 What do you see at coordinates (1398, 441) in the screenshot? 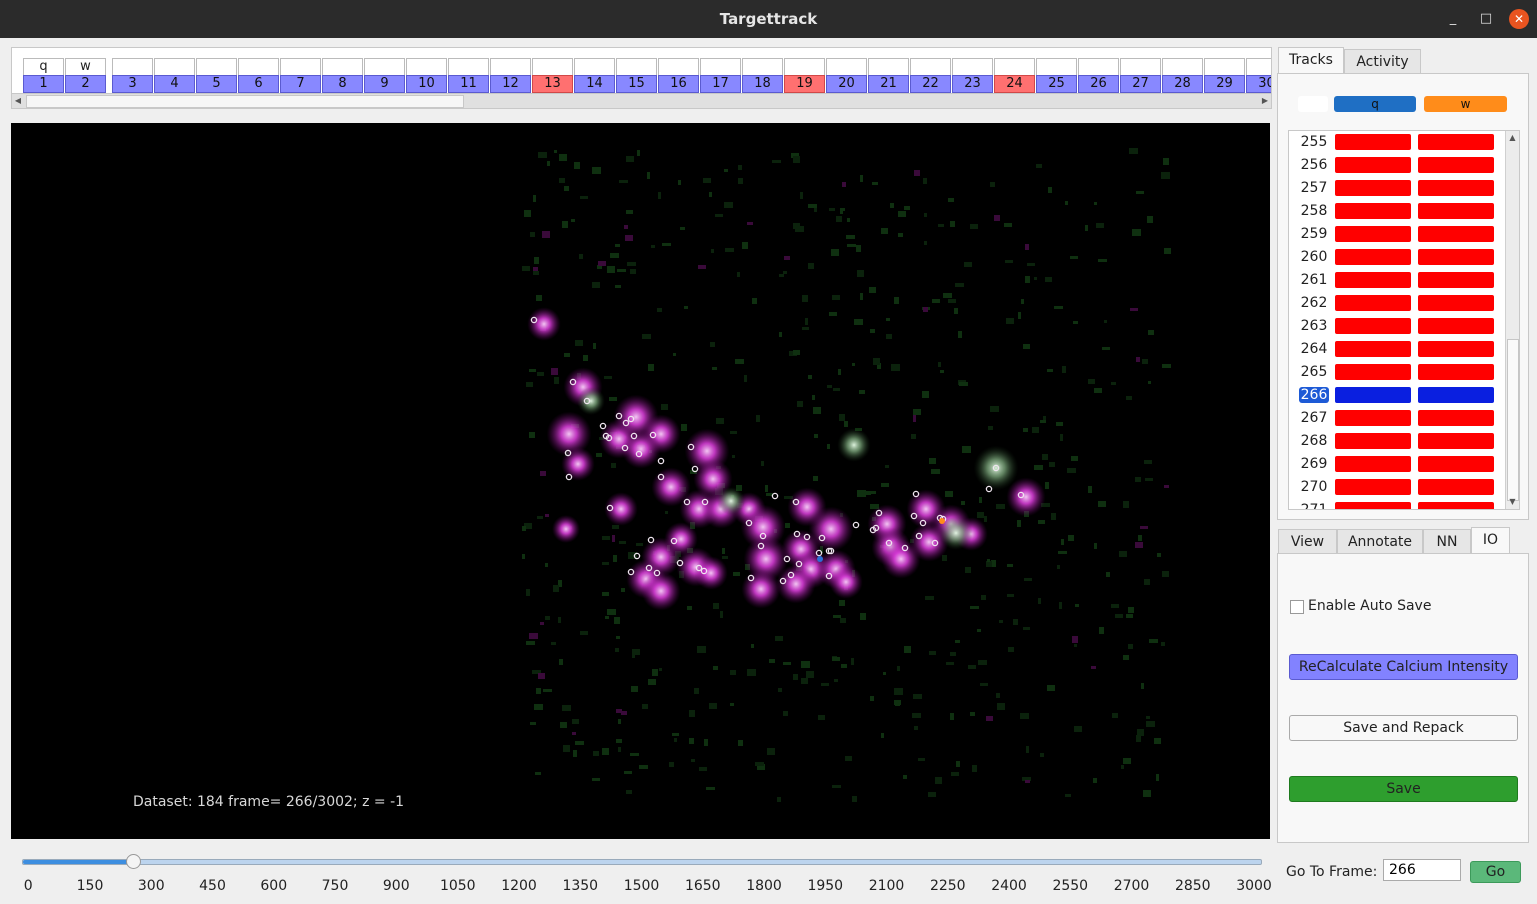
I see `track-row: 268` at bounding box center [1398, 441].